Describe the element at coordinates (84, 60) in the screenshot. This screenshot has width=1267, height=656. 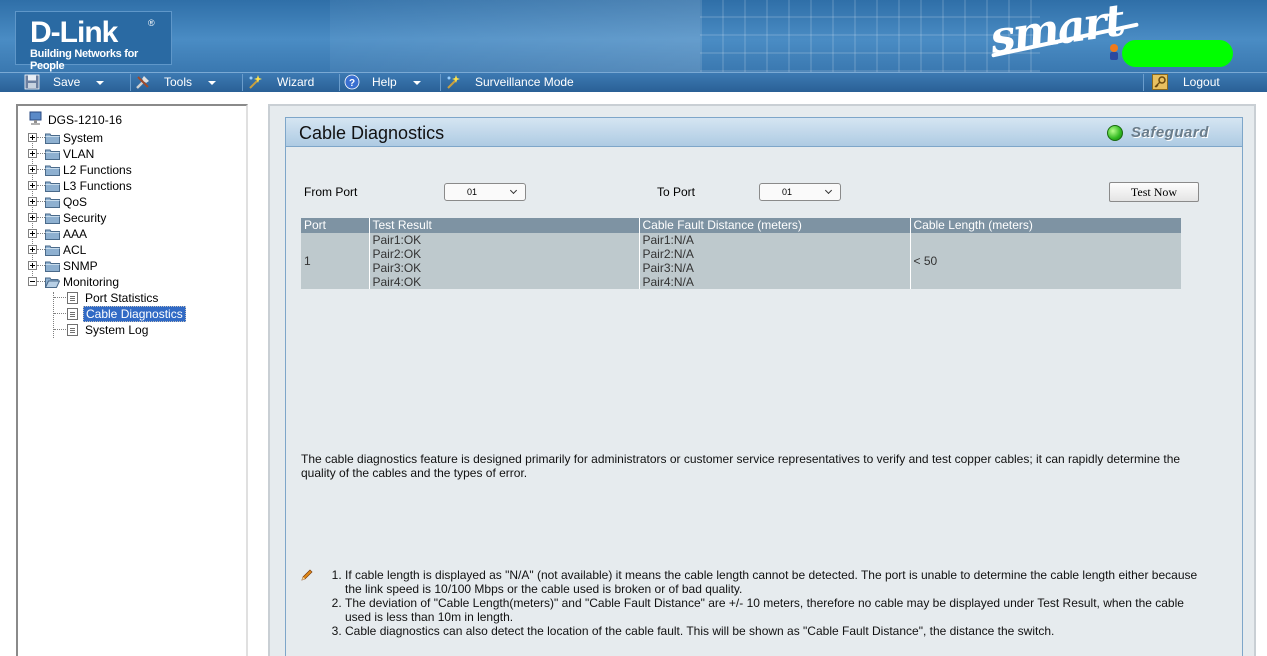
I see `logo-tagline: Building Networks for People` at that location.